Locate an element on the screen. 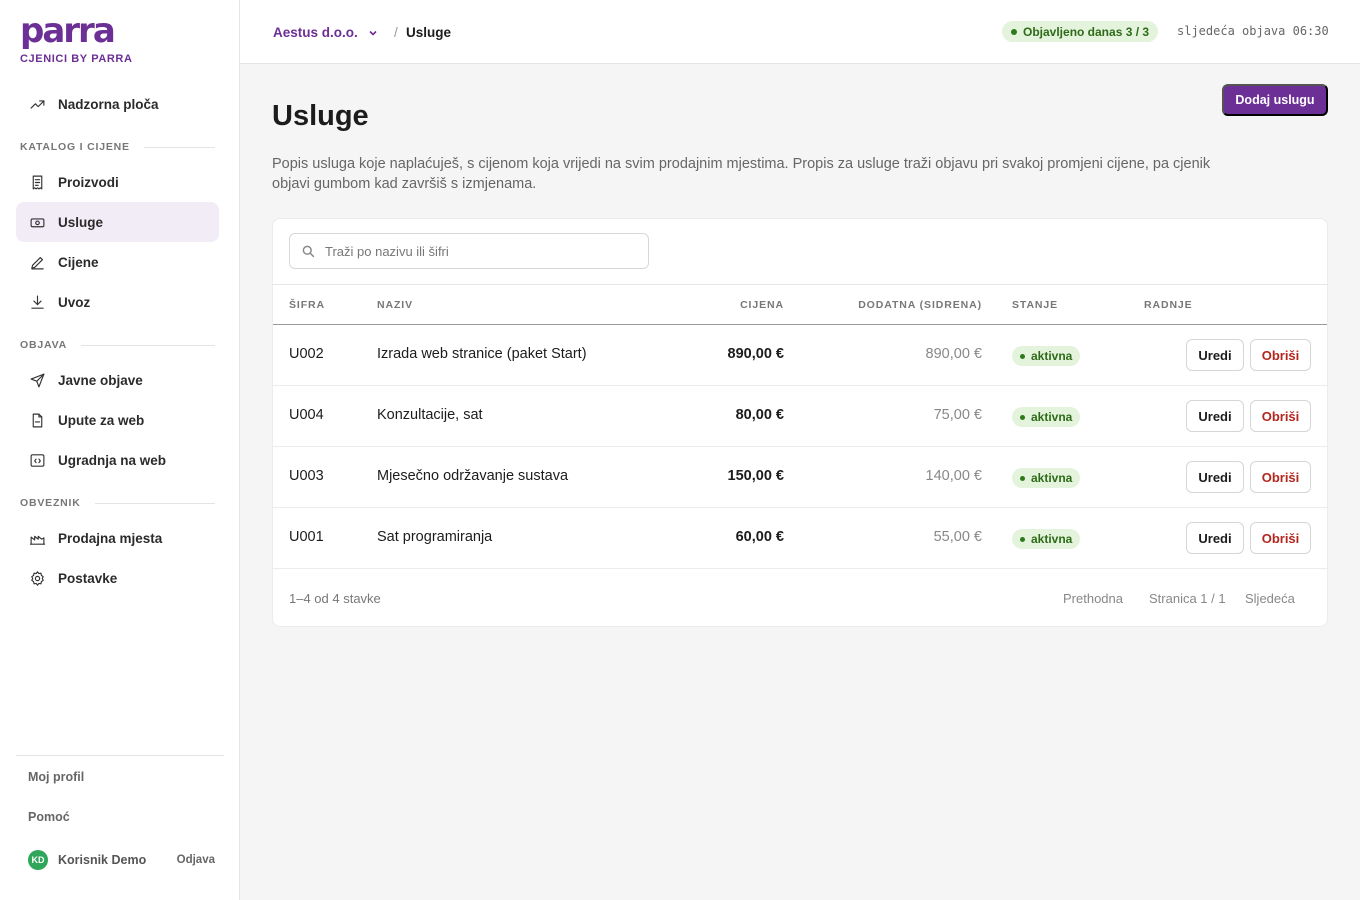  sidebar-item-public-publications: Javne objave is located at coordinates (117, 380).